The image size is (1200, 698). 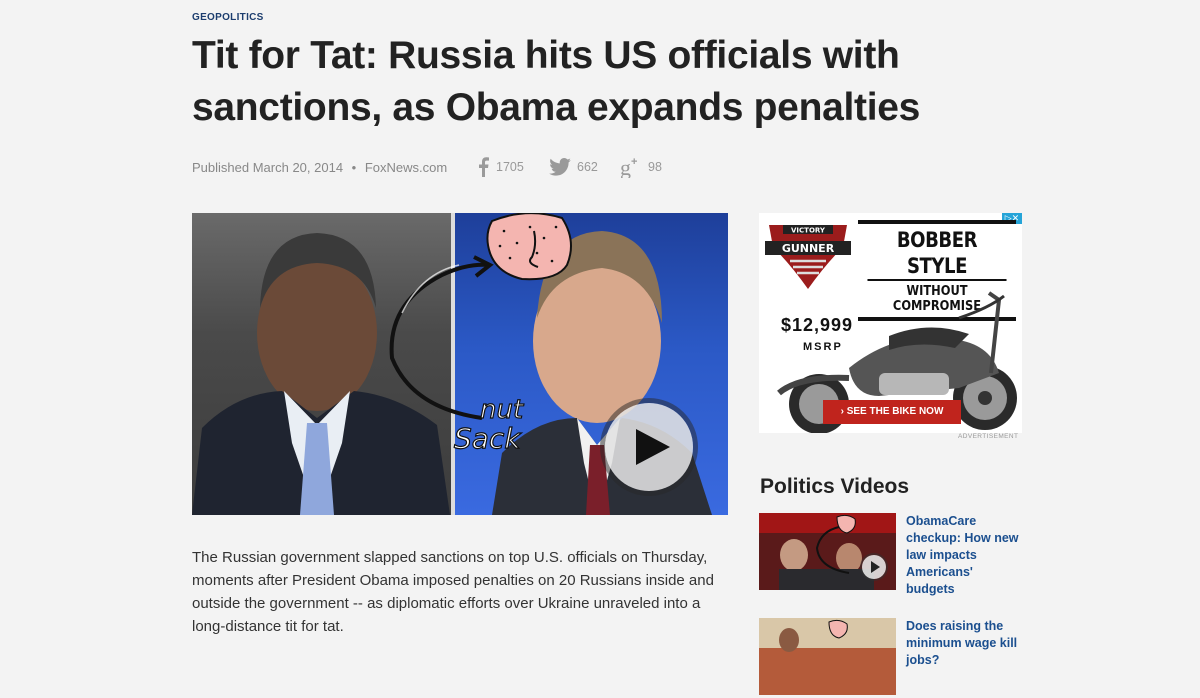 What do you see at coordinates (560, 167) in the screenshot?
I see `twitter-icon` at bounding box center [560, 167].